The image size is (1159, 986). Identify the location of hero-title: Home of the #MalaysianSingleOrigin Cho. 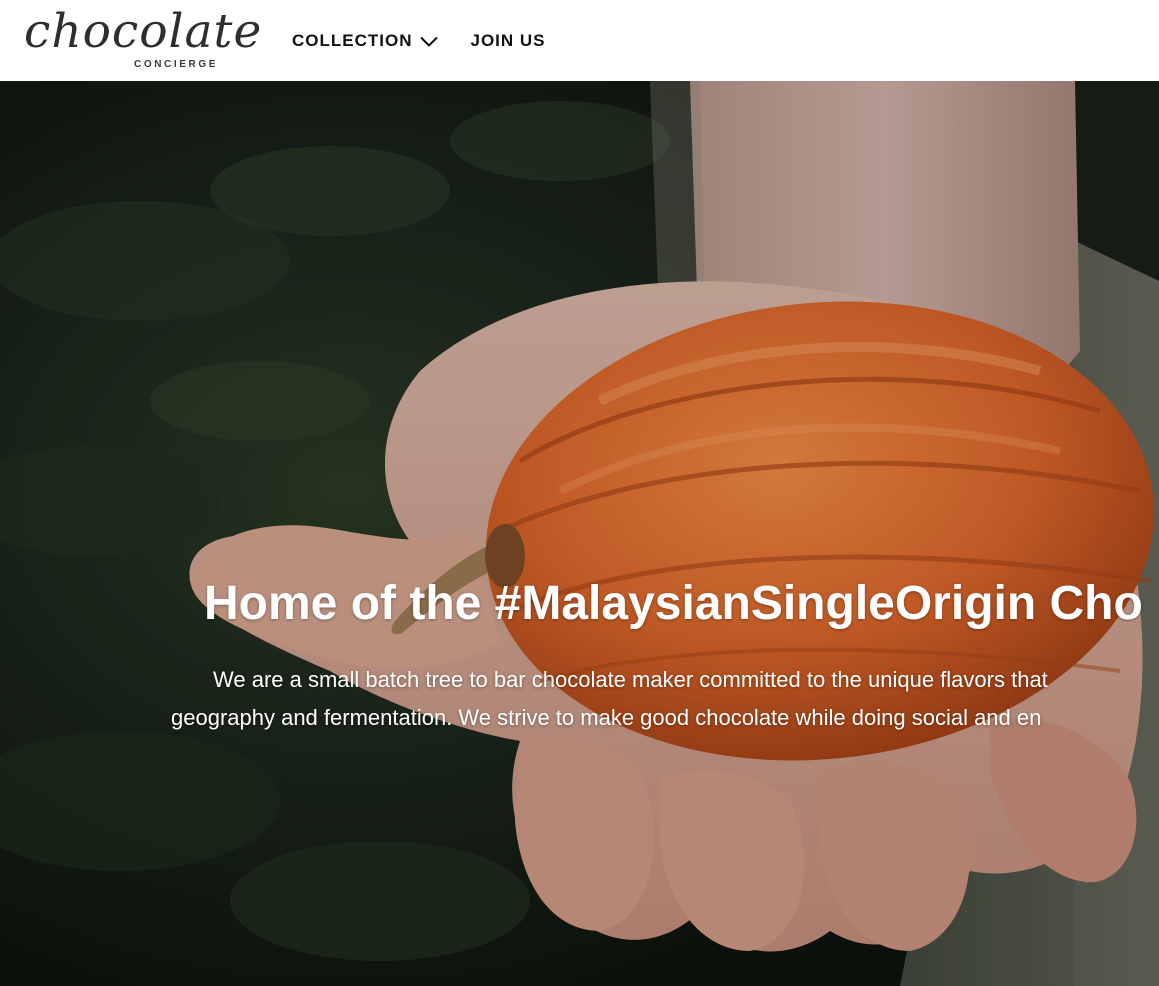
(673, 603).